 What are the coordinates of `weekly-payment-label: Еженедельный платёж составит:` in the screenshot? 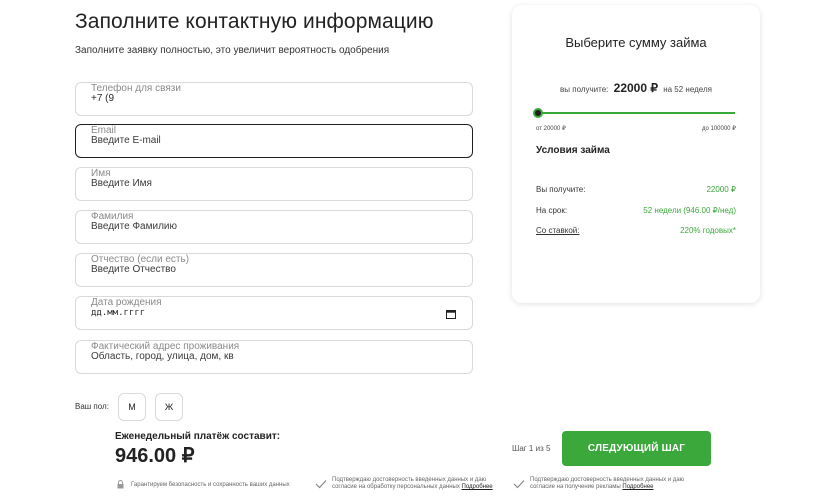 It's located at (198, 436).